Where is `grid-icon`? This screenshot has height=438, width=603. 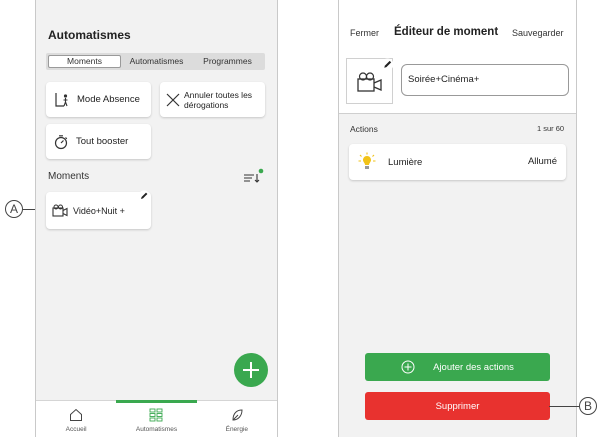
grid-icon is located at coordinates (156, 415).